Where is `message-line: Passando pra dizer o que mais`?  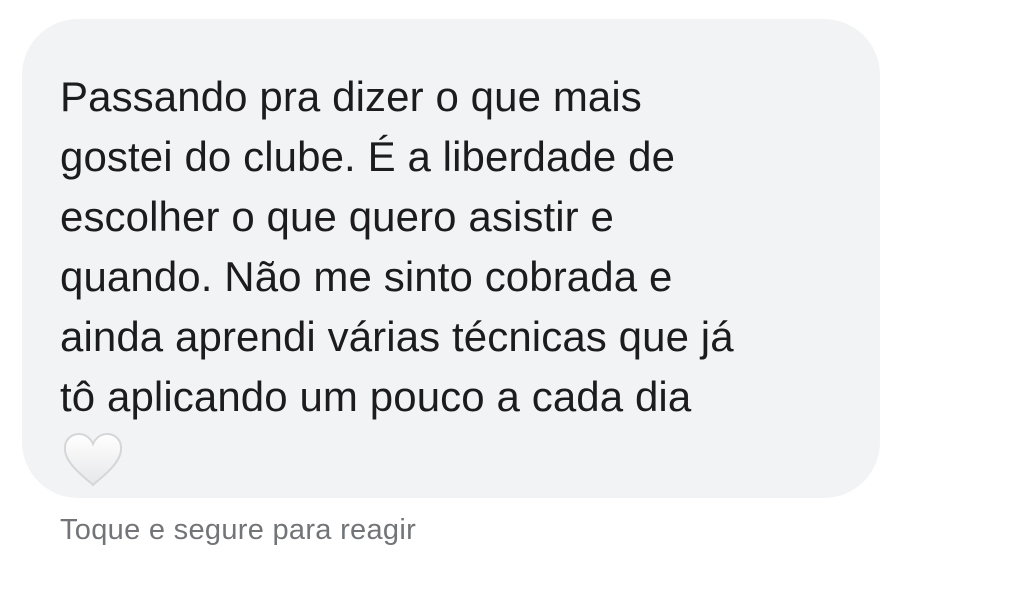
message-line: Passando pra dizer o que mais is located at coordinates (351, 96).